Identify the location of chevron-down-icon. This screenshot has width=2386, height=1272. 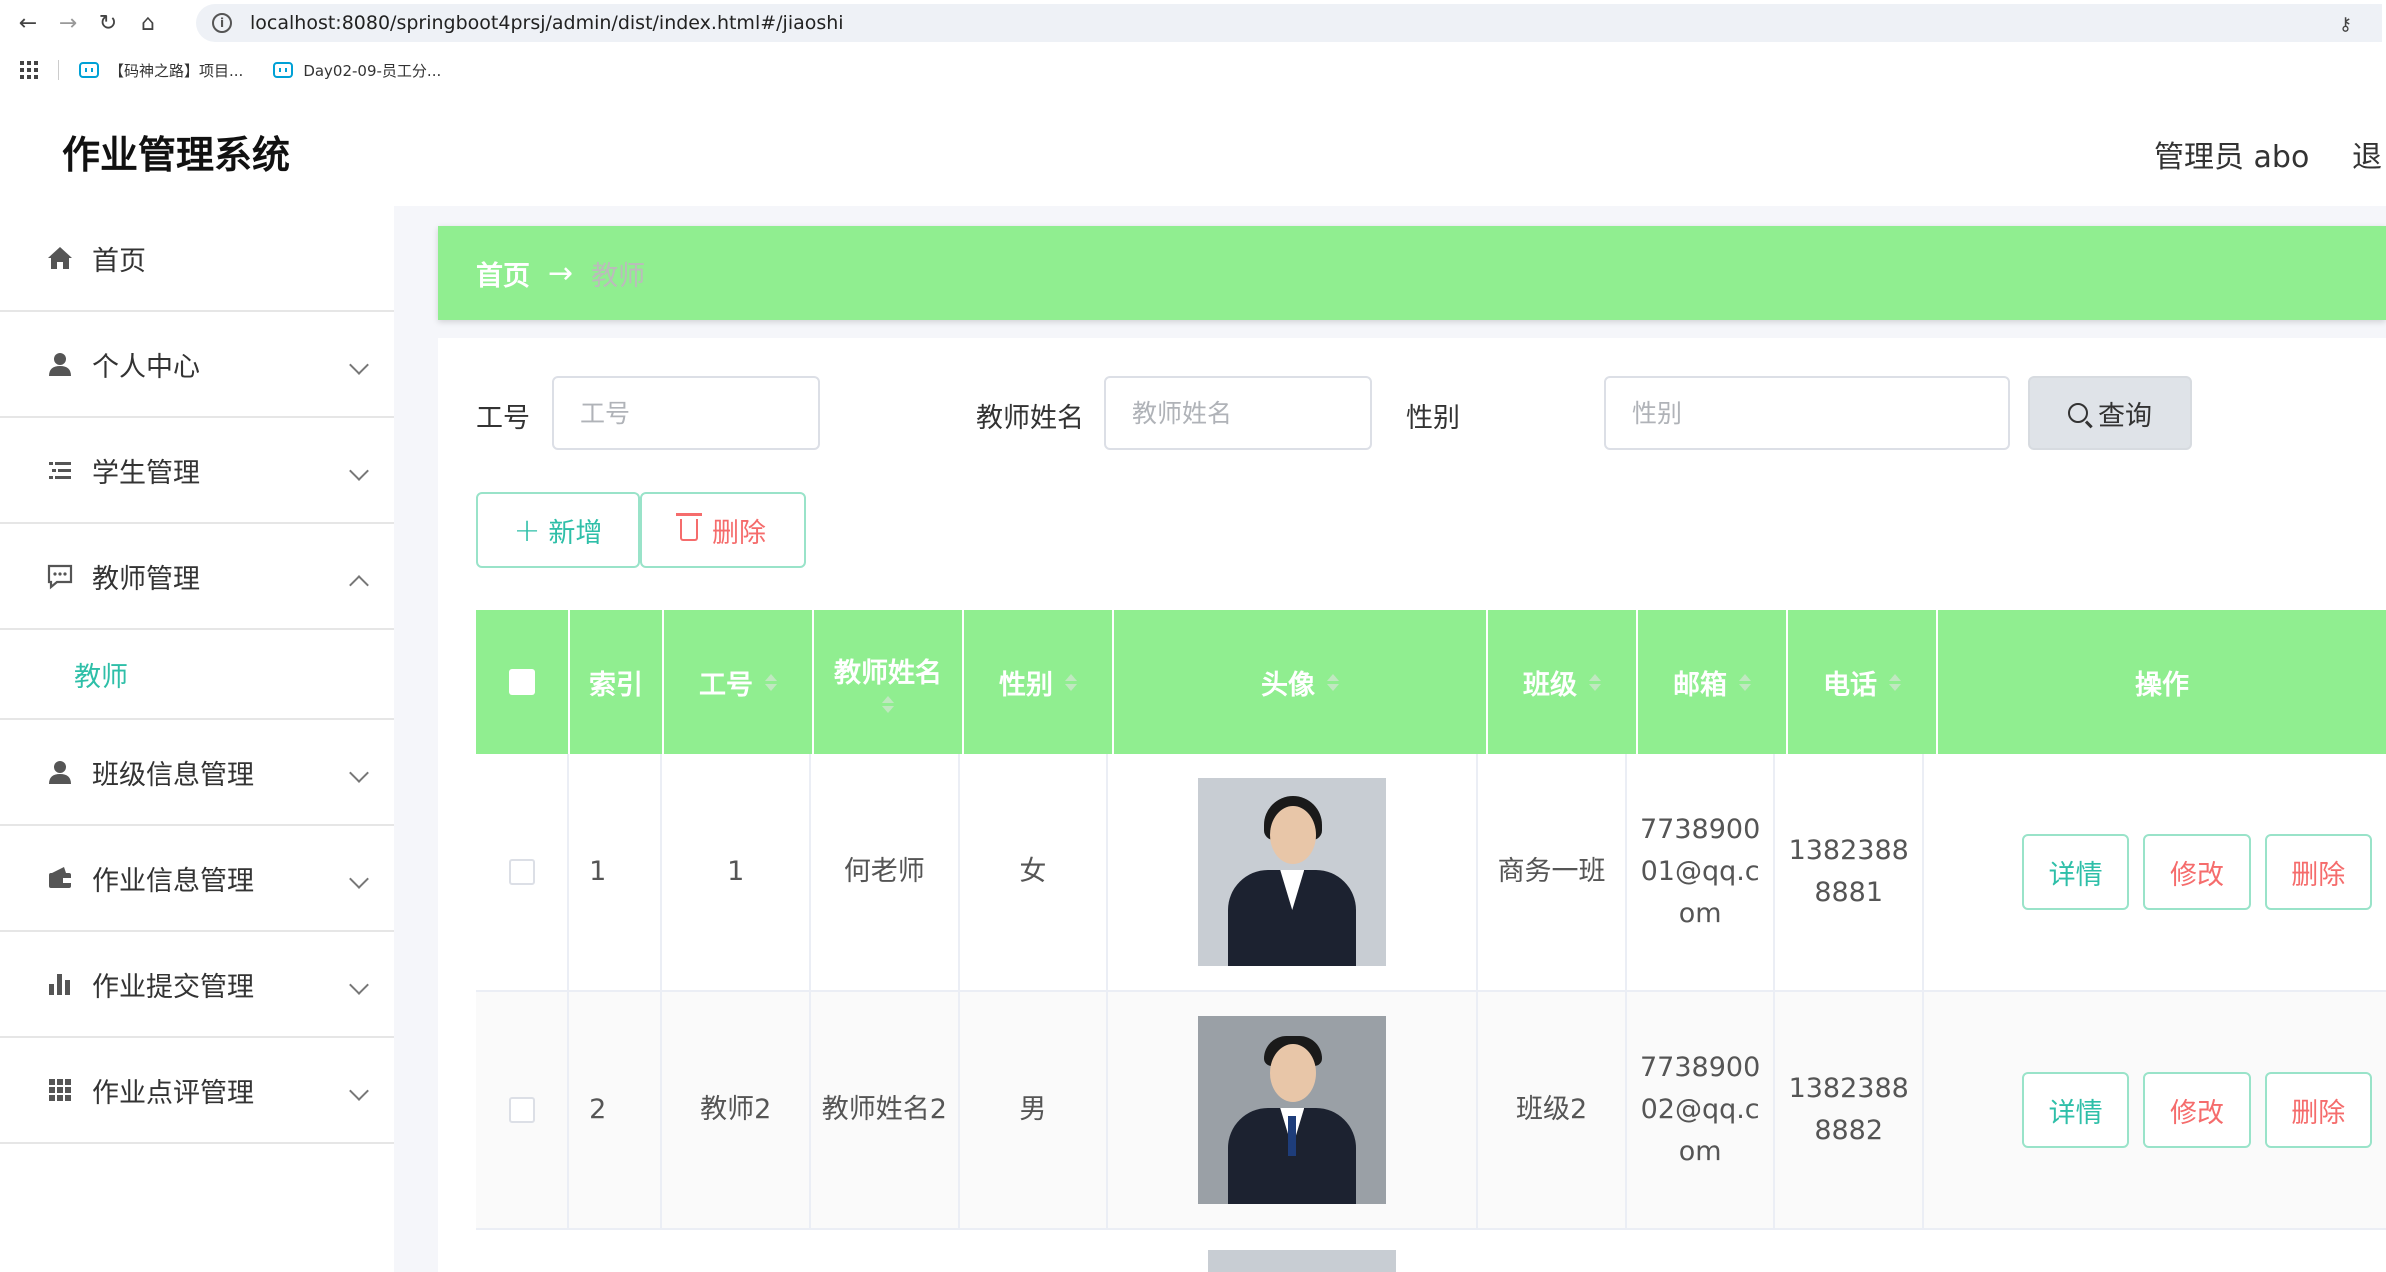
(359, 365).